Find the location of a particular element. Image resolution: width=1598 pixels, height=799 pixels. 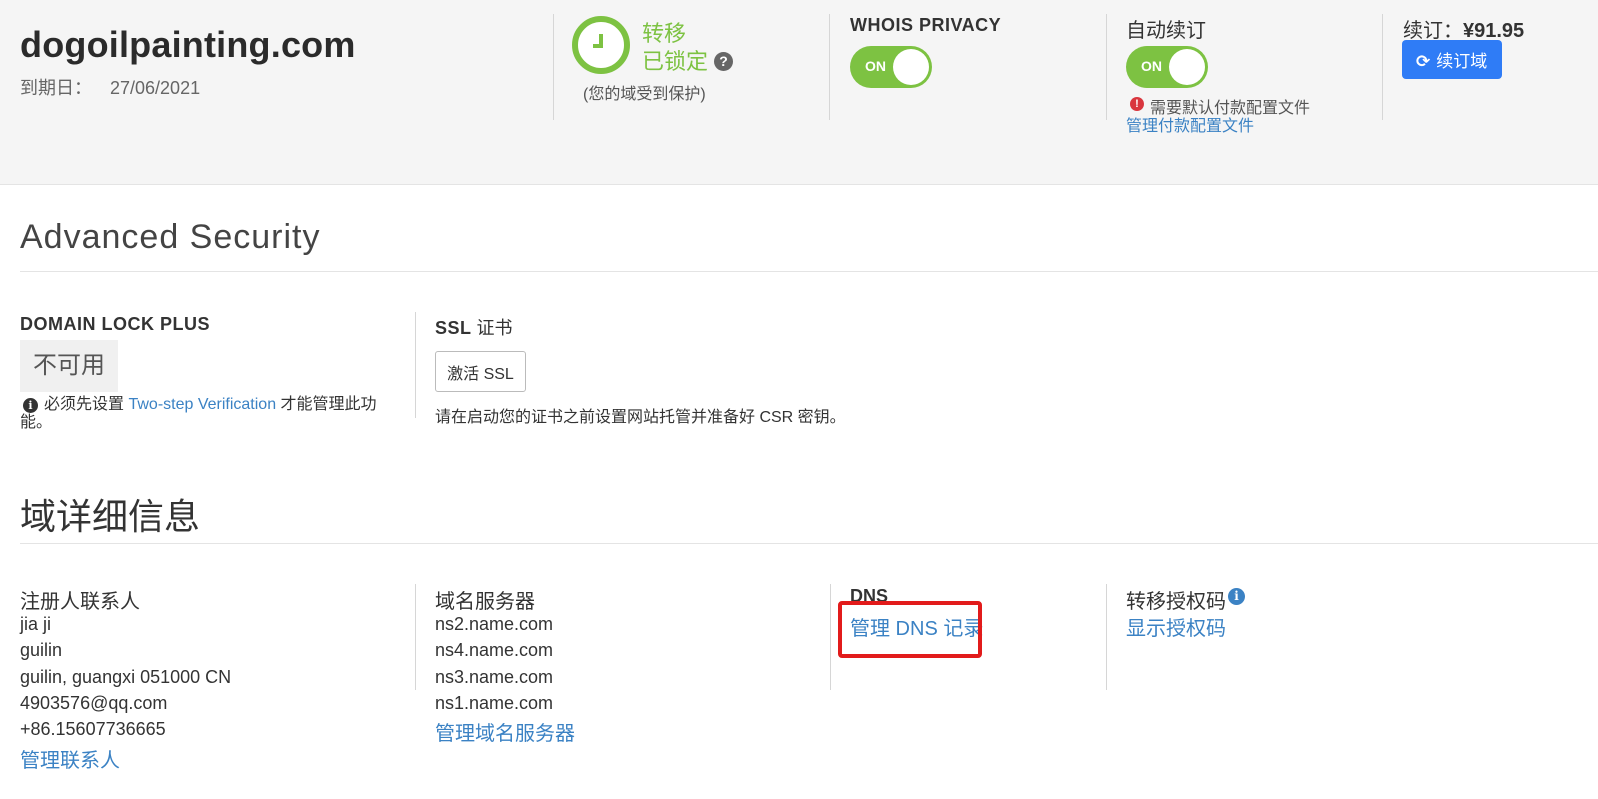

registrant-line: 4903576@qq.com is located at coordinates (94, 703).